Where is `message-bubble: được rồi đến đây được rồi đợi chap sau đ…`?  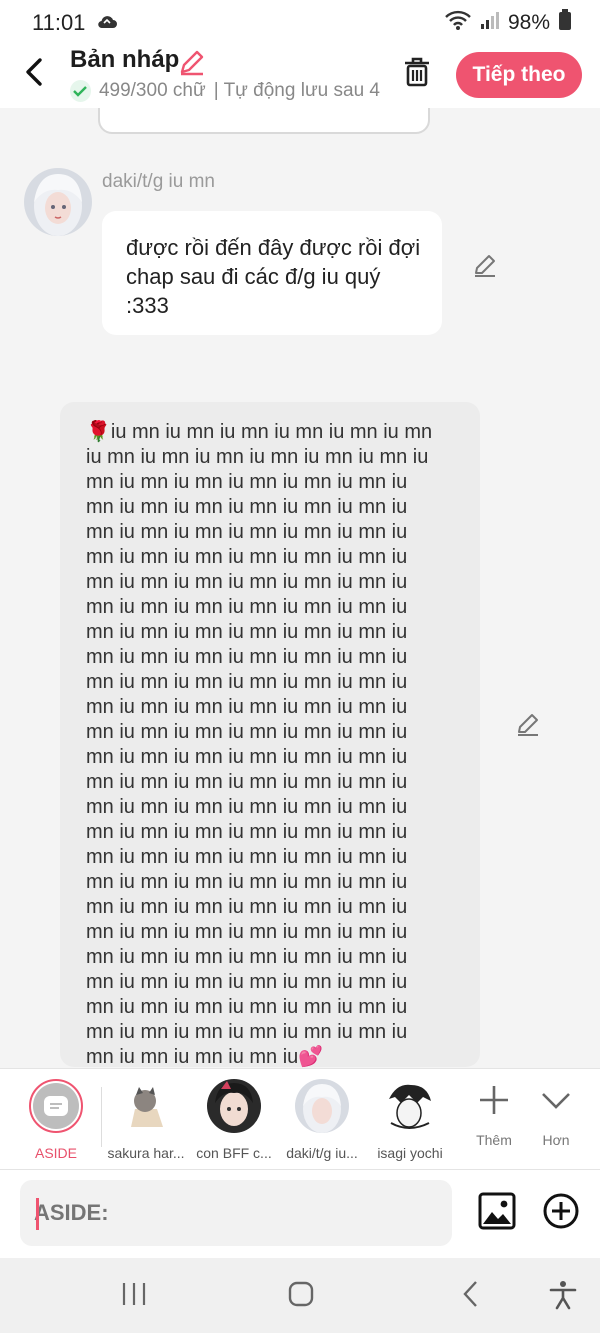
message-bubble: được rồi đến đây được rồi đợi chap sau đ… is located at coordinates (272, 273).